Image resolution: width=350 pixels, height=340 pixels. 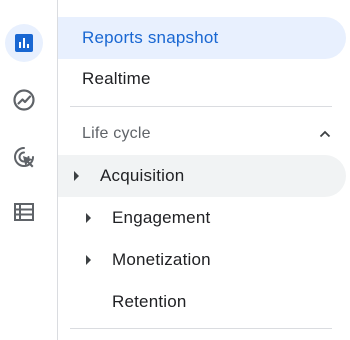 I want to click on reports-nav-button, so click(x=24, y=43).